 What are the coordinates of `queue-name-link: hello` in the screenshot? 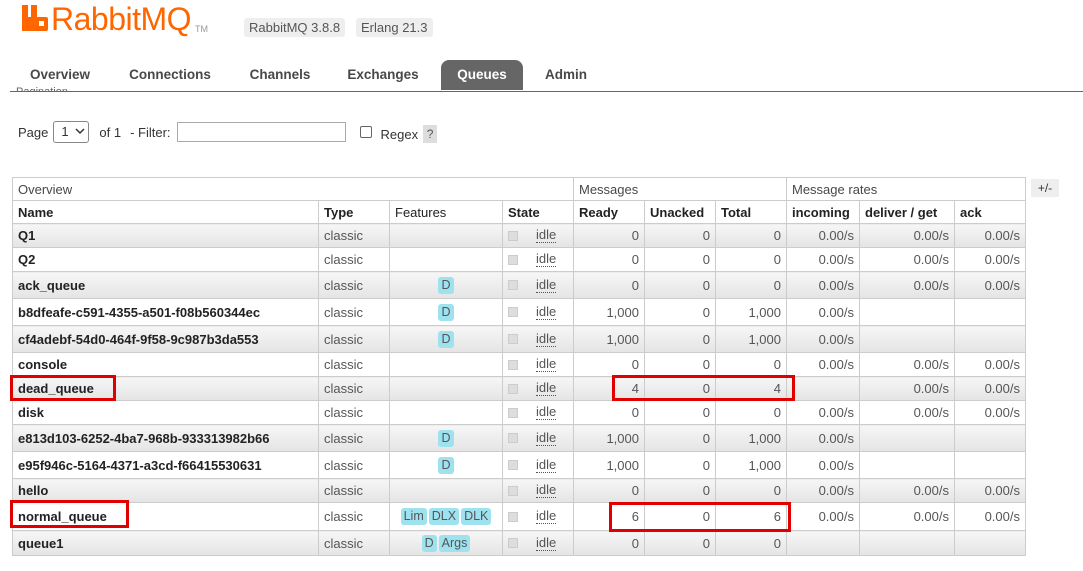 It's located at (165, 490).